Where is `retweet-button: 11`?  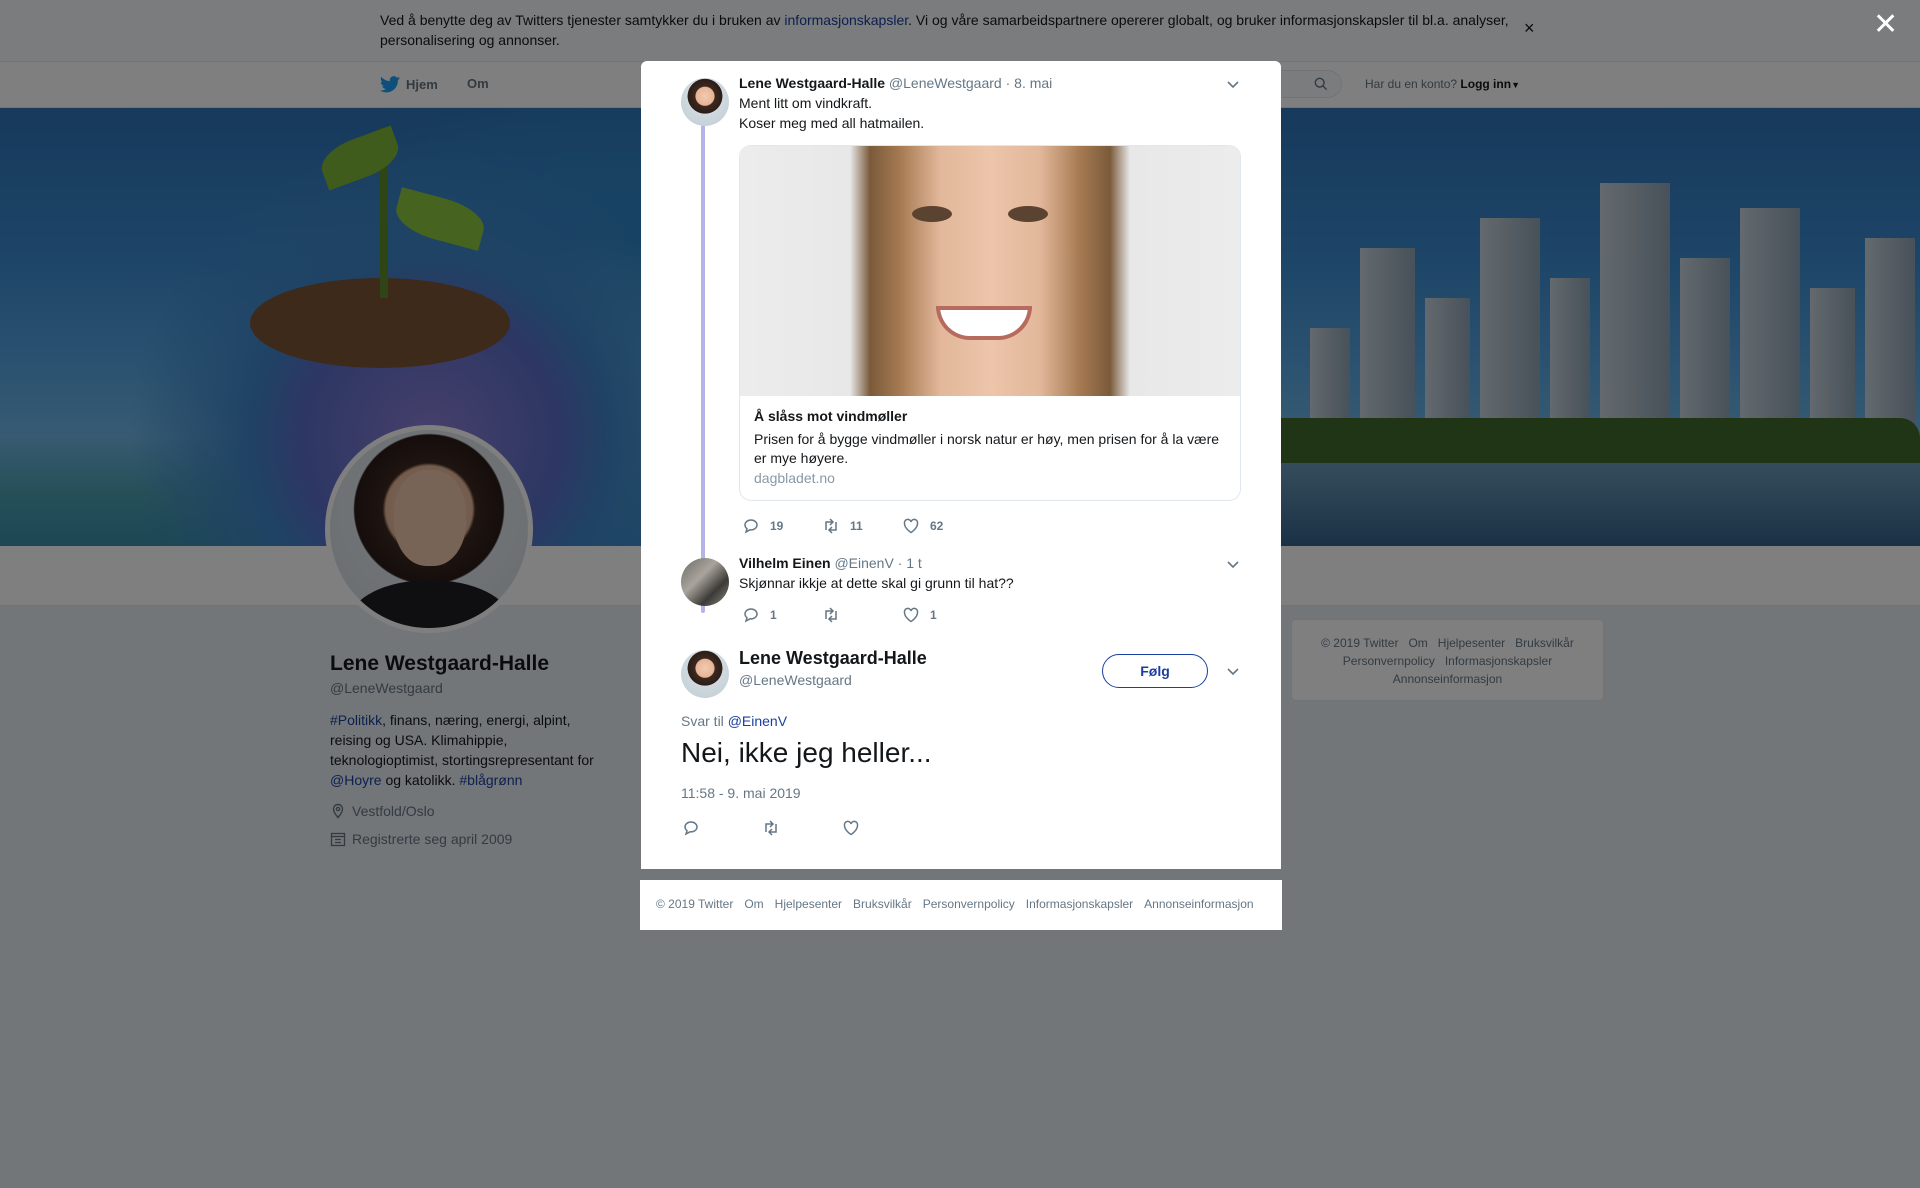 retweet-button: 11 is located at coordinates (862, 526).